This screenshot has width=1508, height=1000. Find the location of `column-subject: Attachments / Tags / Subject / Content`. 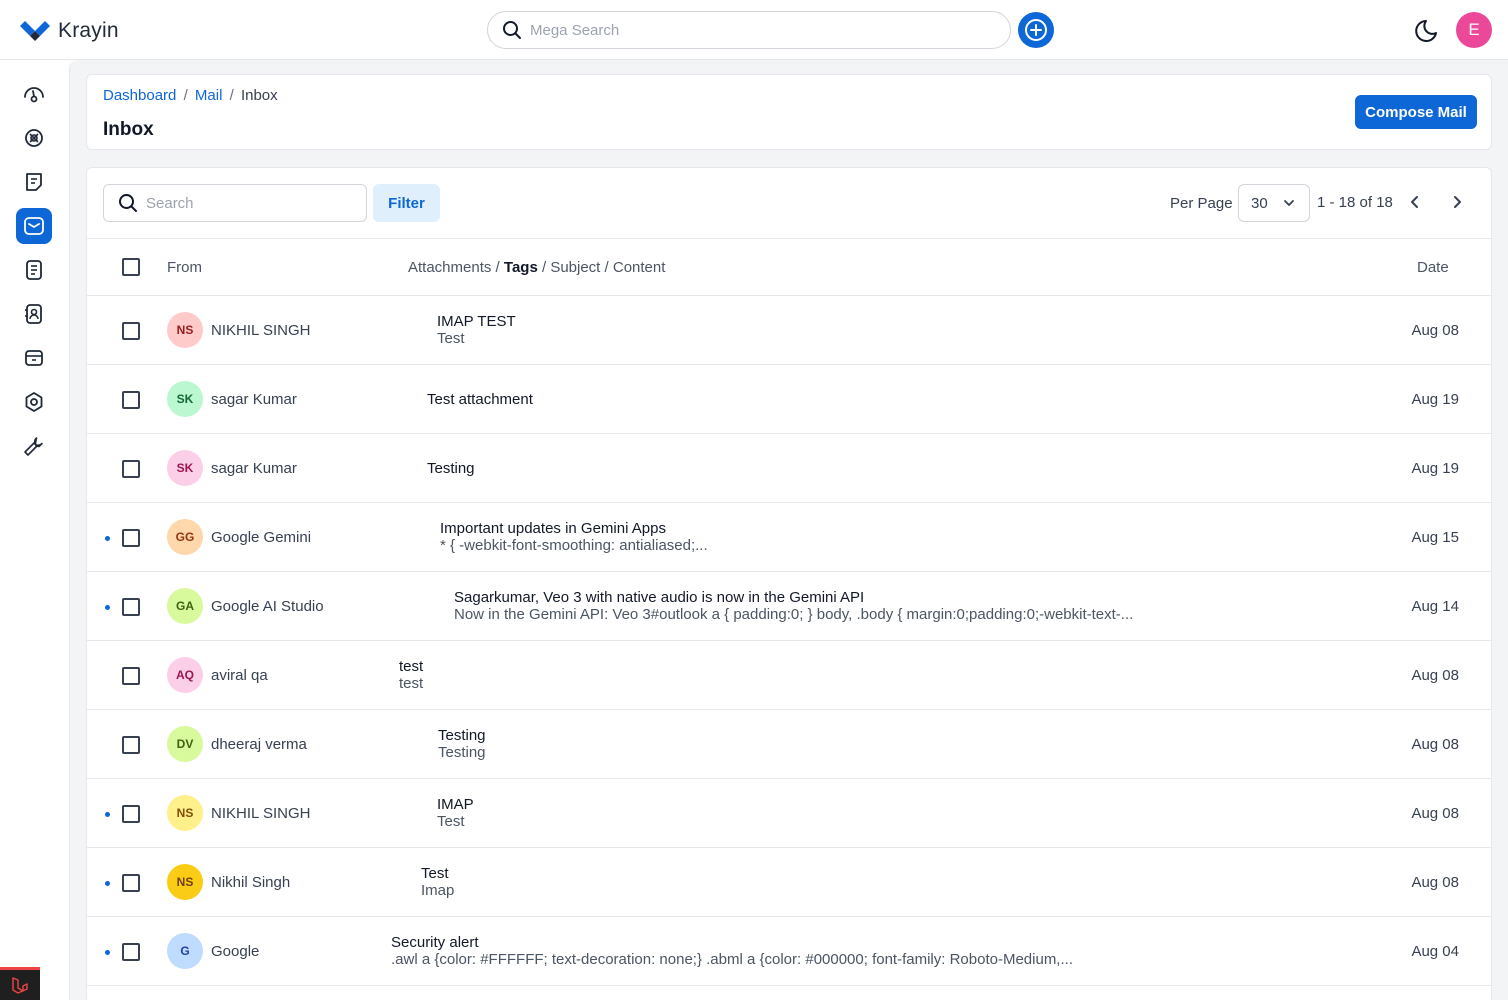

column-subject: Attachments / Tags / Subject / Content is located at coordinates (536, 267).